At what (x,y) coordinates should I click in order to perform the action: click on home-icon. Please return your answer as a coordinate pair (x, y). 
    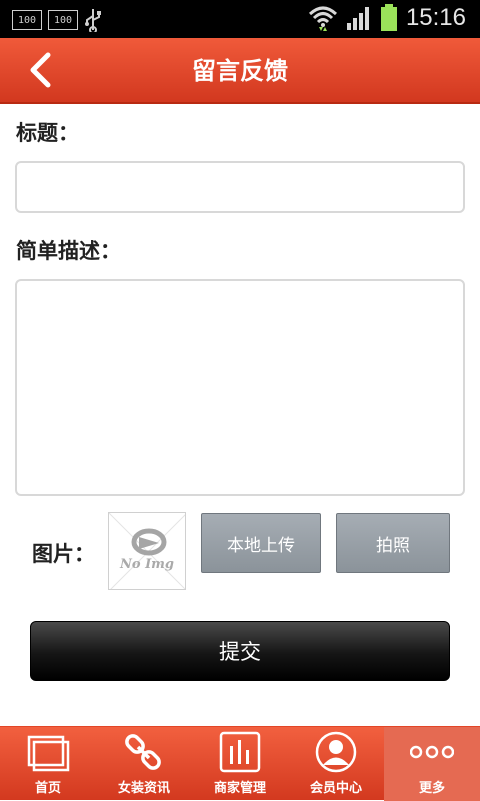
    Looking at the image, I should click on (48, 753).